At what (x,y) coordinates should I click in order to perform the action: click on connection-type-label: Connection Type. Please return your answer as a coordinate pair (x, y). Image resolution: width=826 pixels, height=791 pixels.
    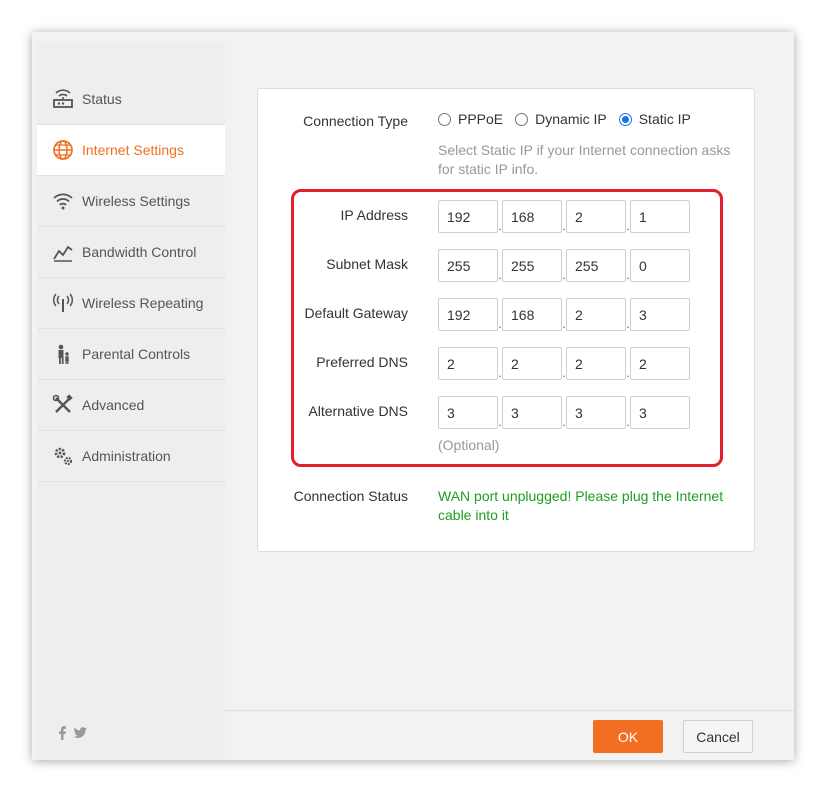
    Looking at the image, I should click on (355, 121).